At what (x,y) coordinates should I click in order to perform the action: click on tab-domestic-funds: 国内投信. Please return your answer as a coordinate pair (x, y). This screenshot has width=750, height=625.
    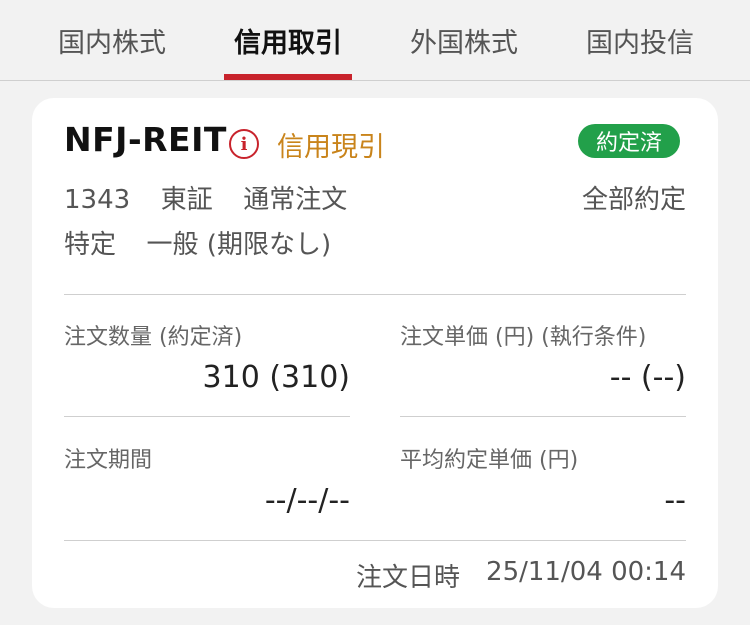
    Looking at the image, I should click on (640, 40).